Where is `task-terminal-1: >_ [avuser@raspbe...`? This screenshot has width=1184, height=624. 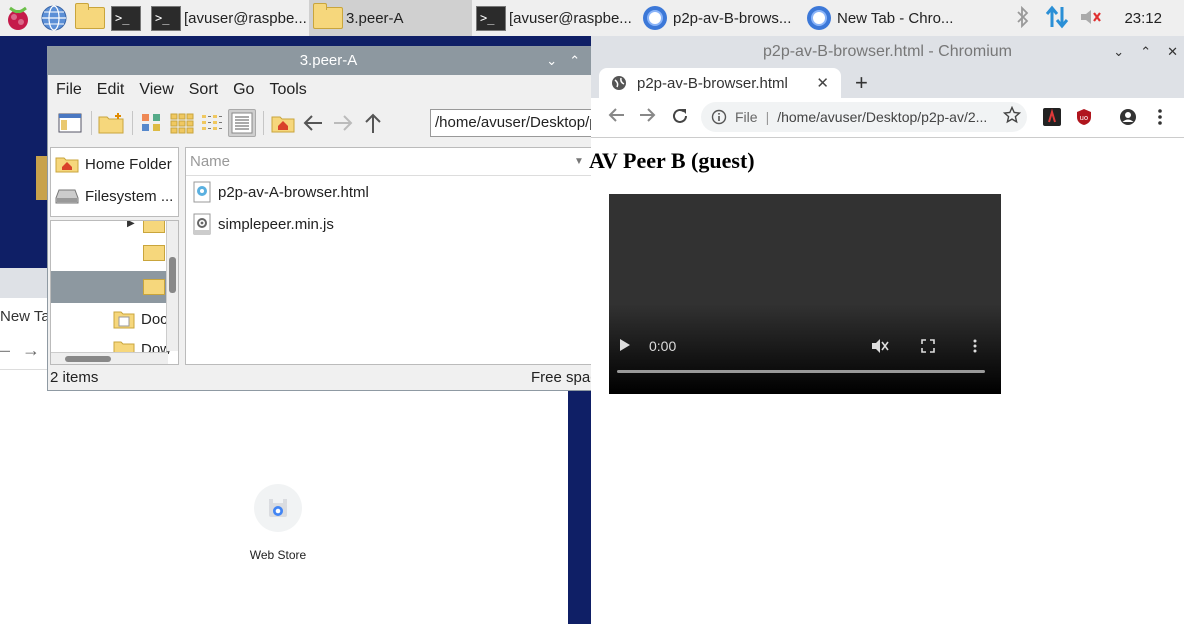
task-terminal-1: >_ [avuser@raspbe... is located at coordinates (228, 18).